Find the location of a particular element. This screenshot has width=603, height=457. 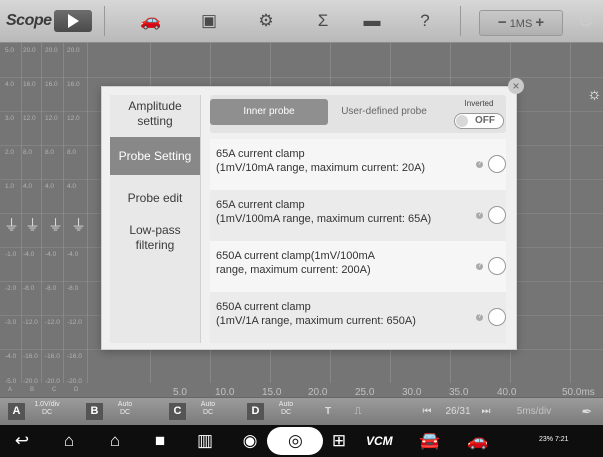

brightness-icon: ☼ is located at coordinates (594, 95).